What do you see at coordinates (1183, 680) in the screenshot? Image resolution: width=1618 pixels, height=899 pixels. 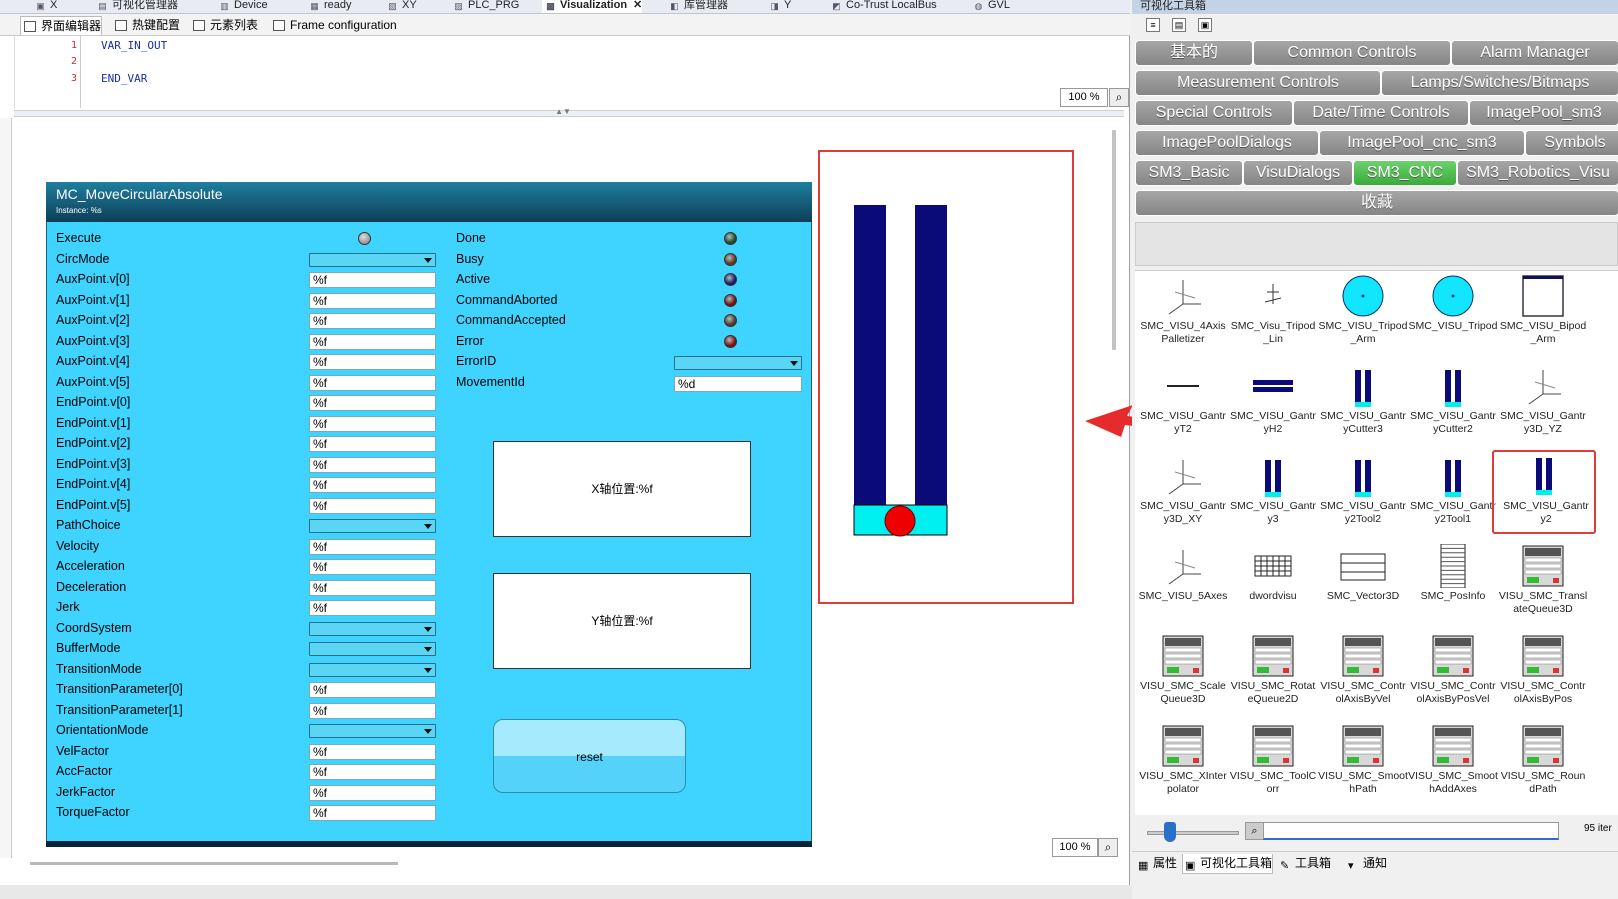 I see `toolbox-item: VISU_SMC_ScaleQueue3D` at bounding box center [1183, 680].